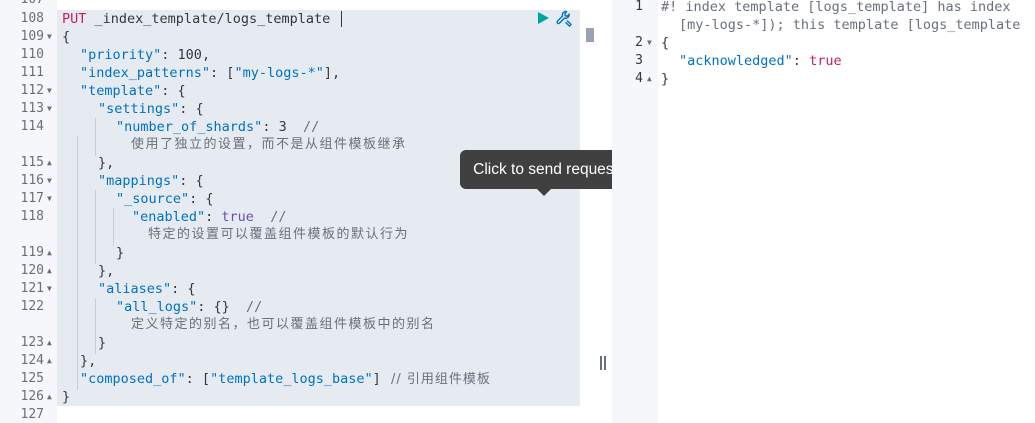 The image size is (1035, 423). Describe the element at coordinates (151, 109) in the screenshot. I see `code-line: "settings": {` at that location.